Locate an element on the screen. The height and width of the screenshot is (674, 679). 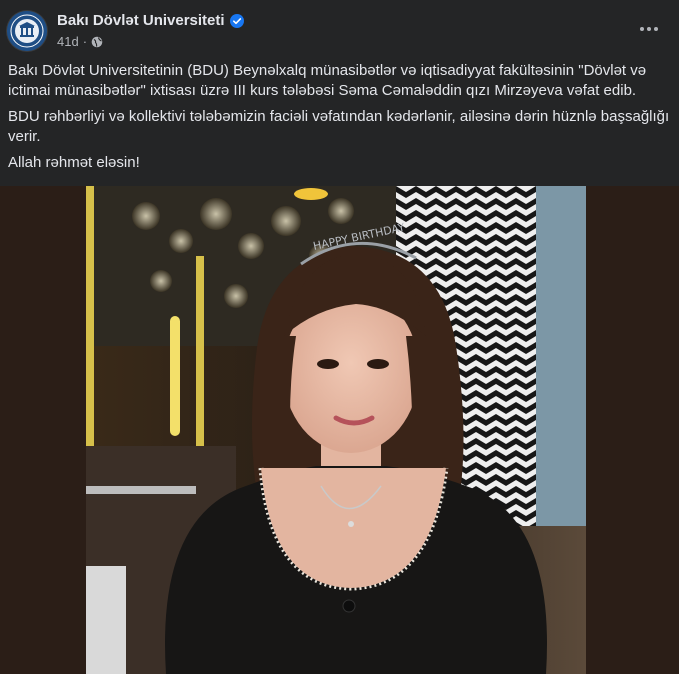
more-options-button is located at coordinates (649, 29).